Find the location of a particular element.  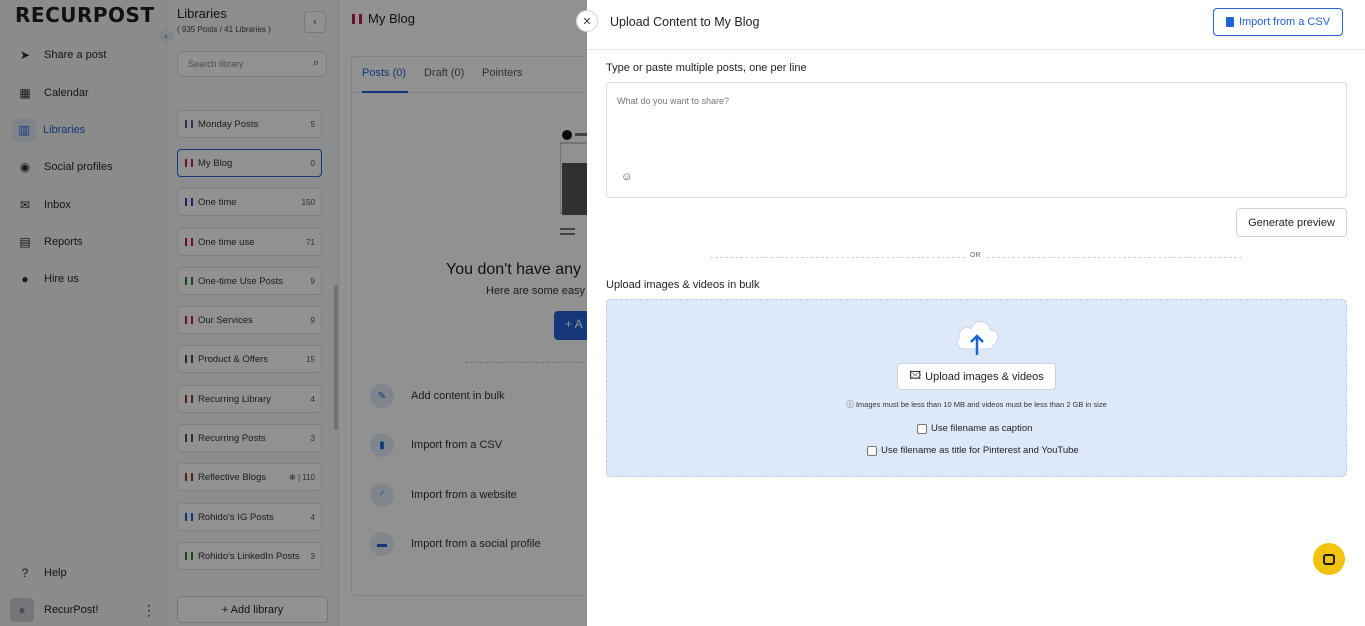

or-divider-right is located at coordinates (1114, 257).